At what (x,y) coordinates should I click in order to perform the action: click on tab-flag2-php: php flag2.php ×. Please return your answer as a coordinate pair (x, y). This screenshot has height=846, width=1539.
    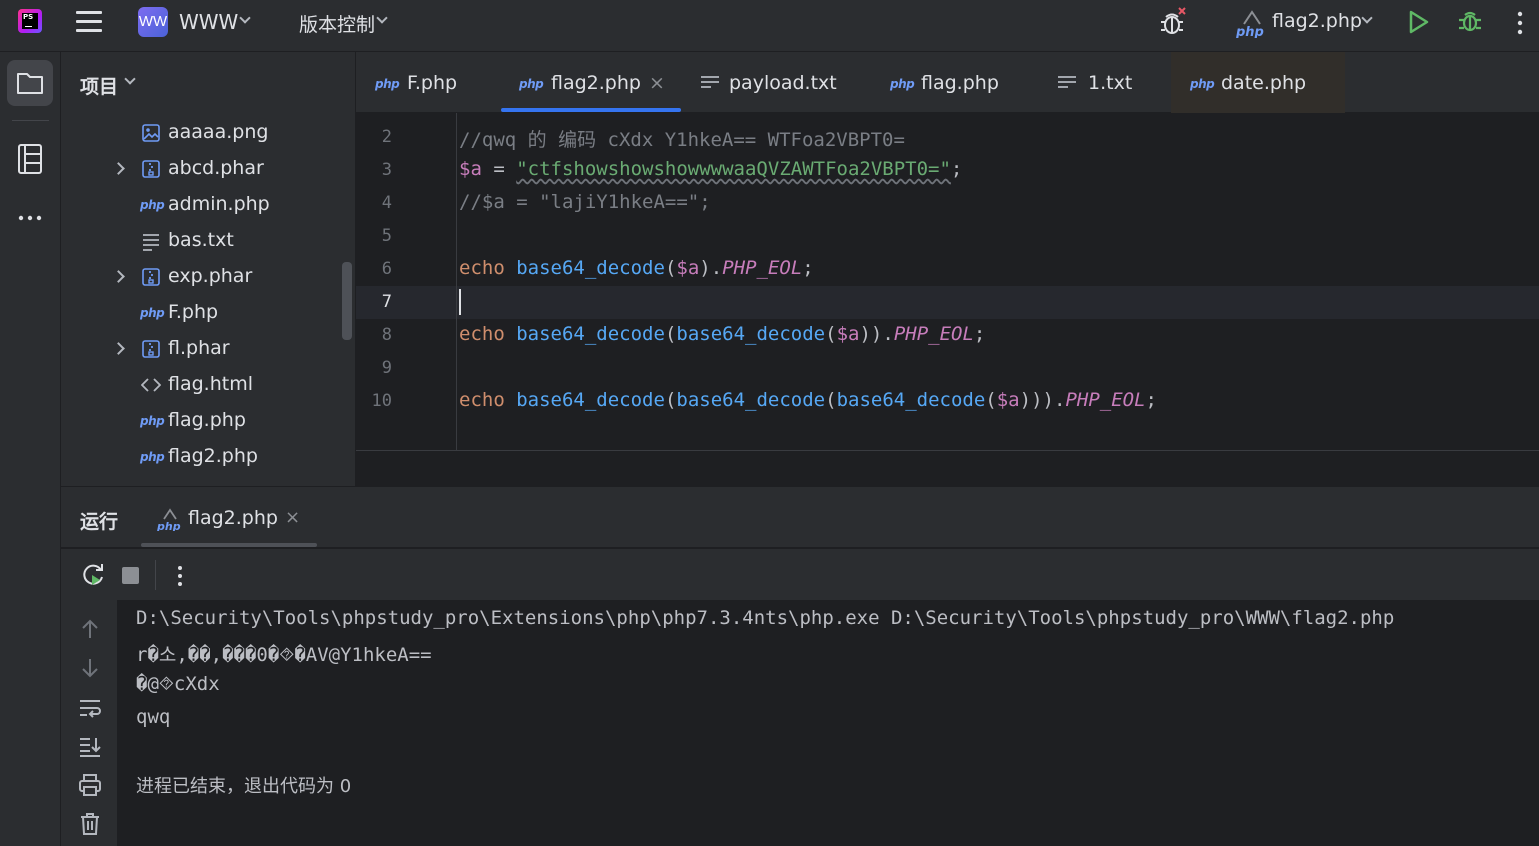
    Looking at the image, I should click on (591, 82).